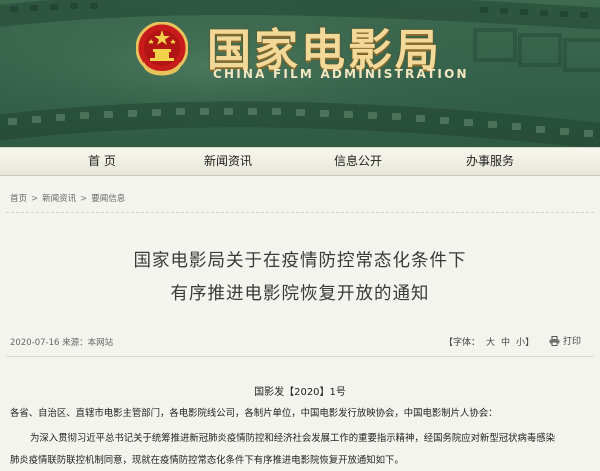  What do you see at coordinates (505, 343) in the screenshot?
I see `font-size-medium: 中` at bounding box center [505, 343].